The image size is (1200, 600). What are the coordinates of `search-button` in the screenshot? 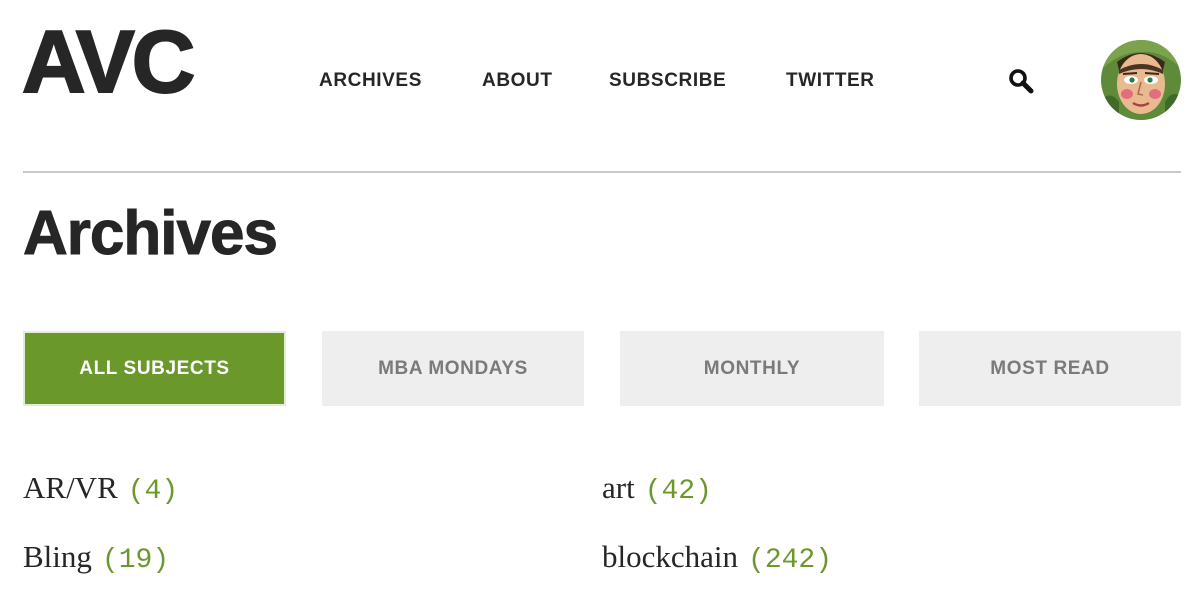 It's located at (1021, 81).